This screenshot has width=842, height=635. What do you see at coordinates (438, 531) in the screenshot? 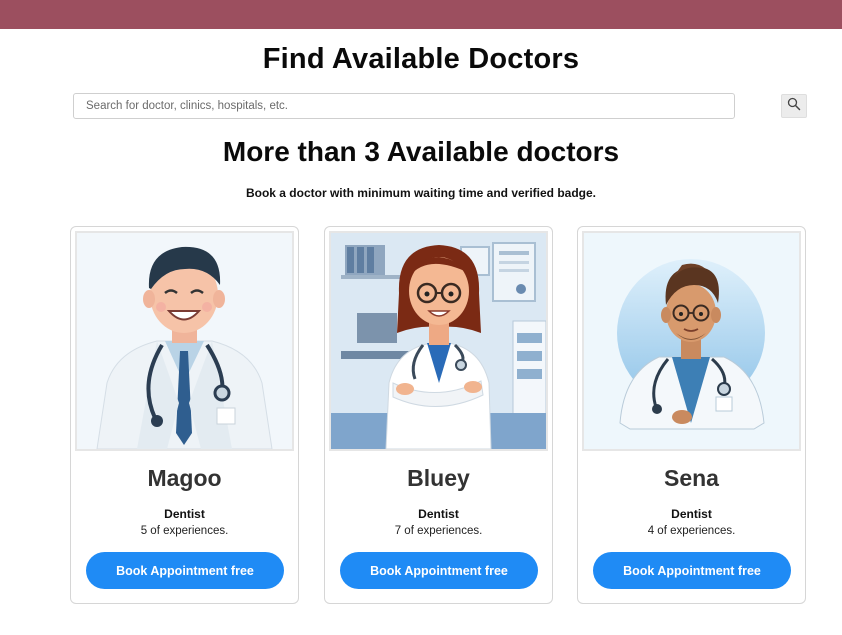
I see `doctor-experience: 7 of experiences.` at bounding box center [438, 531].